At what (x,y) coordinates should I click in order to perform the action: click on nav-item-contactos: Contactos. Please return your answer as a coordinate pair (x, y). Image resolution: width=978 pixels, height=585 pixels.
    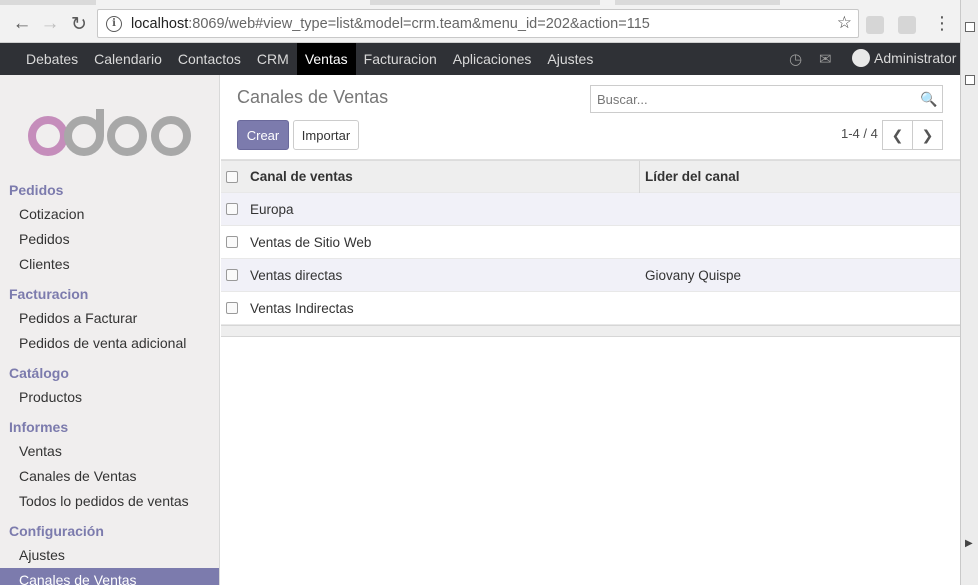
    Looking at the image, I should click on (209, 59).